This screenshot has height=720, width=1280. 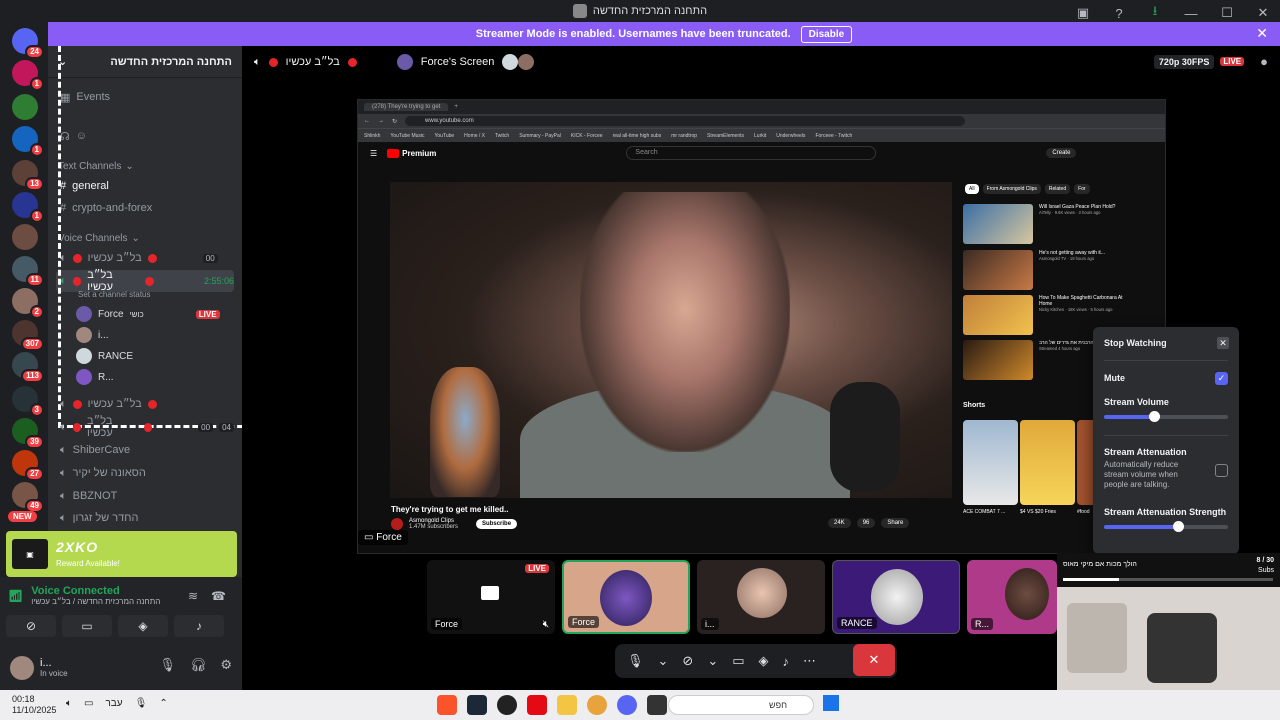 What do you see at coordinates (145, 518) in the screenshot?
I see `voice-channel: 🔈︎ החדר של זגרון` at bounding box center [145, 518].